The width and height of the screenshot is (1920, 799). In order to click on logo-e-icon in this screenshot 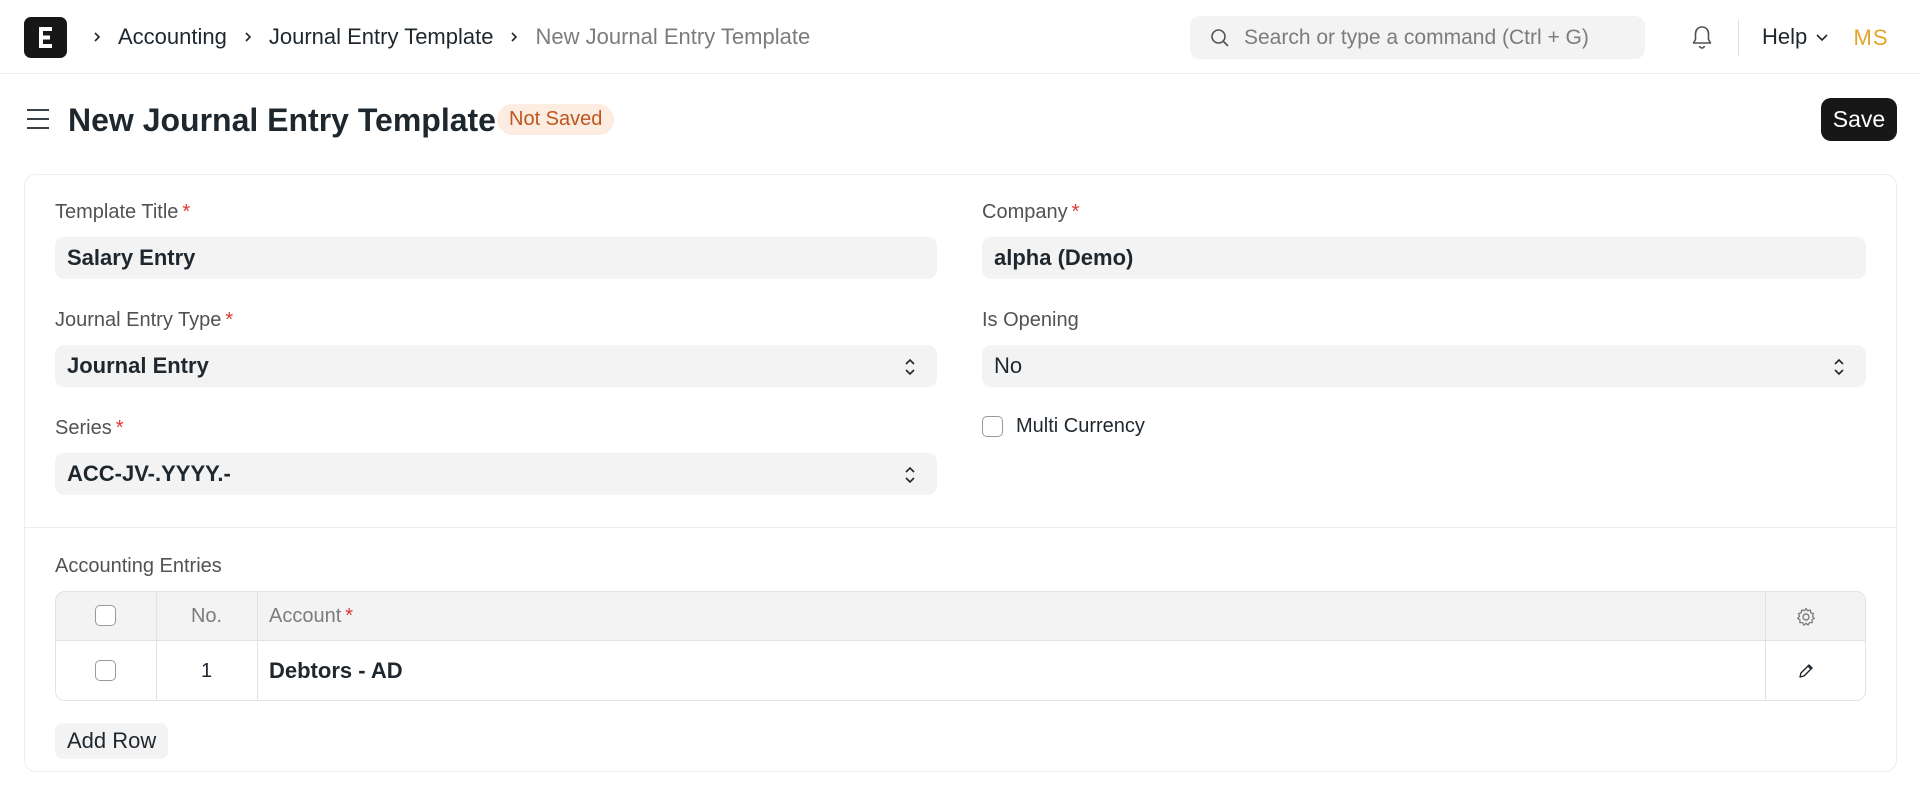, I will do `click(45, 37)`.